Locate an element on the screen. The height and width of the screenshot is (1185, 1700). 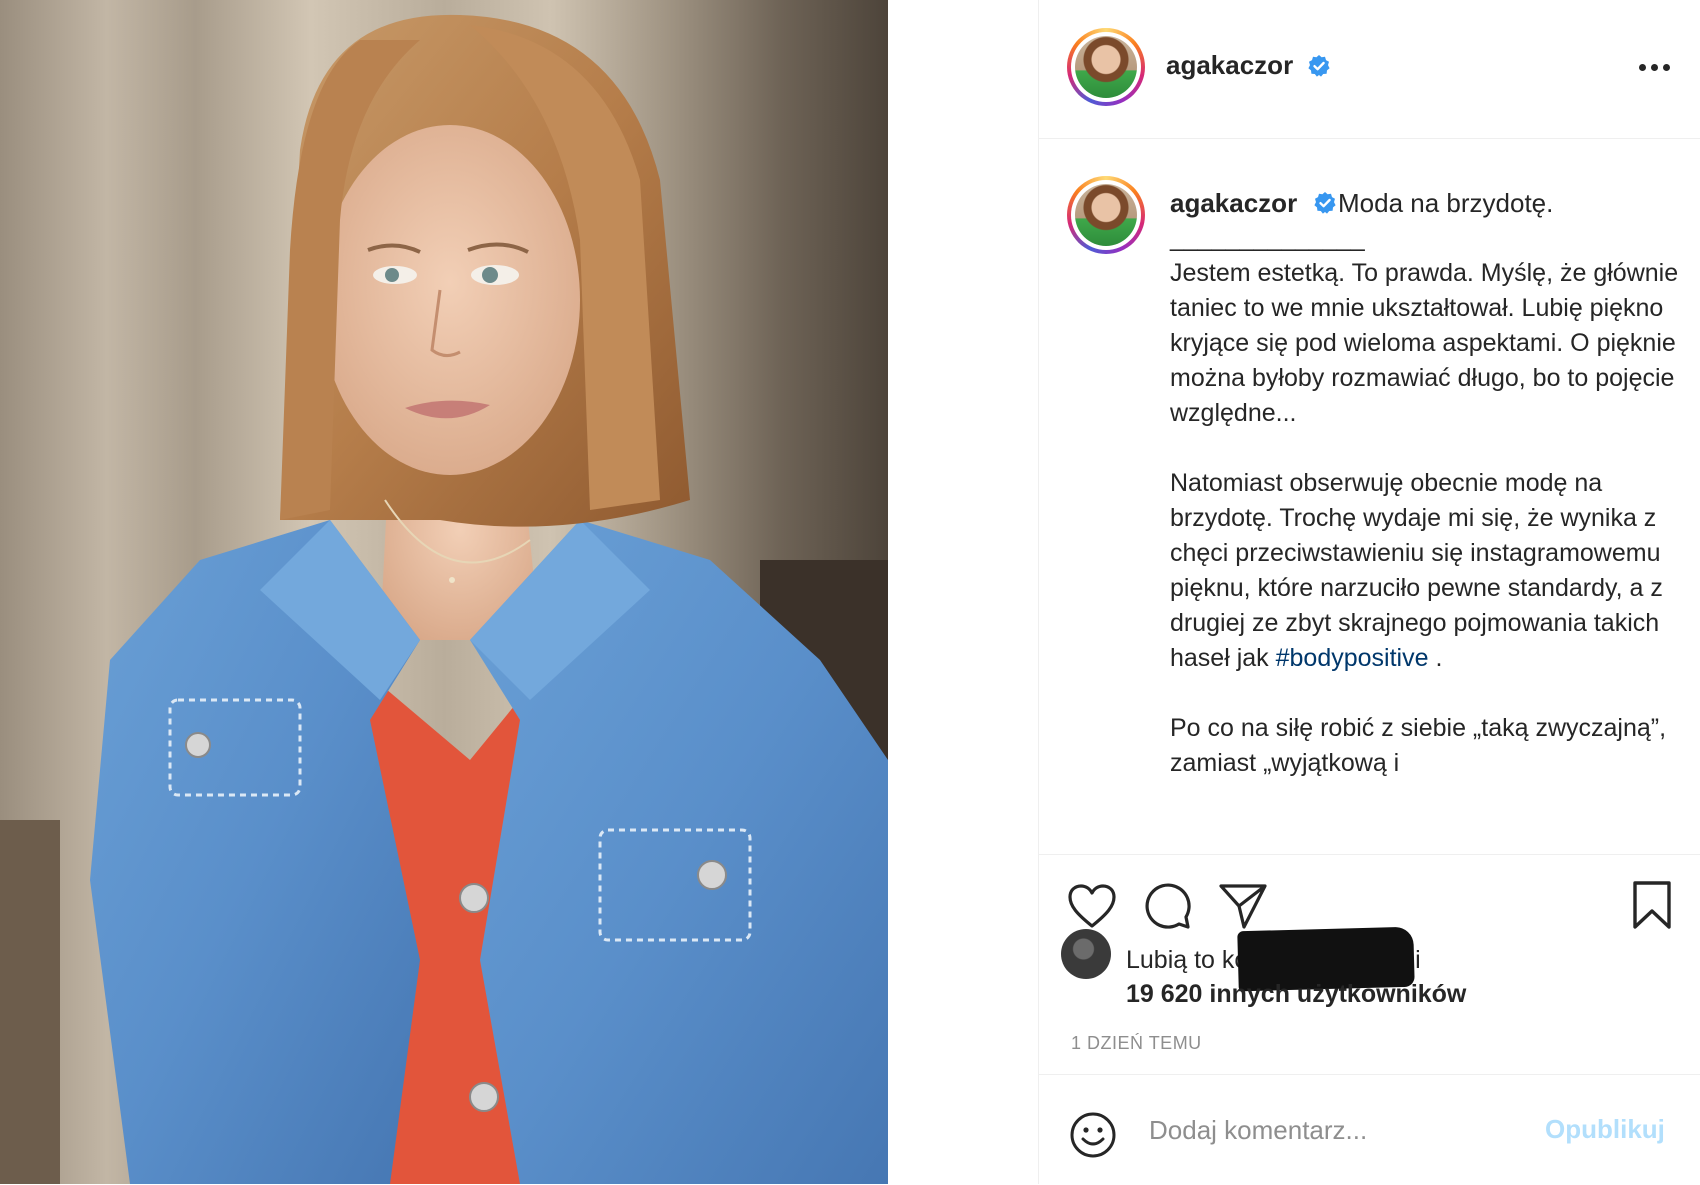
likes-suffix: i is located at coordinates (1418, 960).